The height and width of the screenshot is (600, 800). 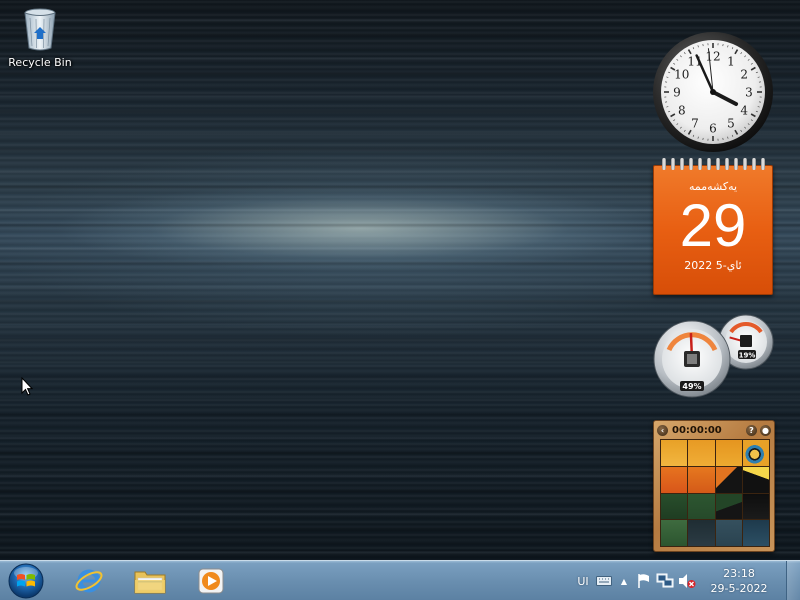 I want to click on help-icon: ?, so click(x=751, y=430).